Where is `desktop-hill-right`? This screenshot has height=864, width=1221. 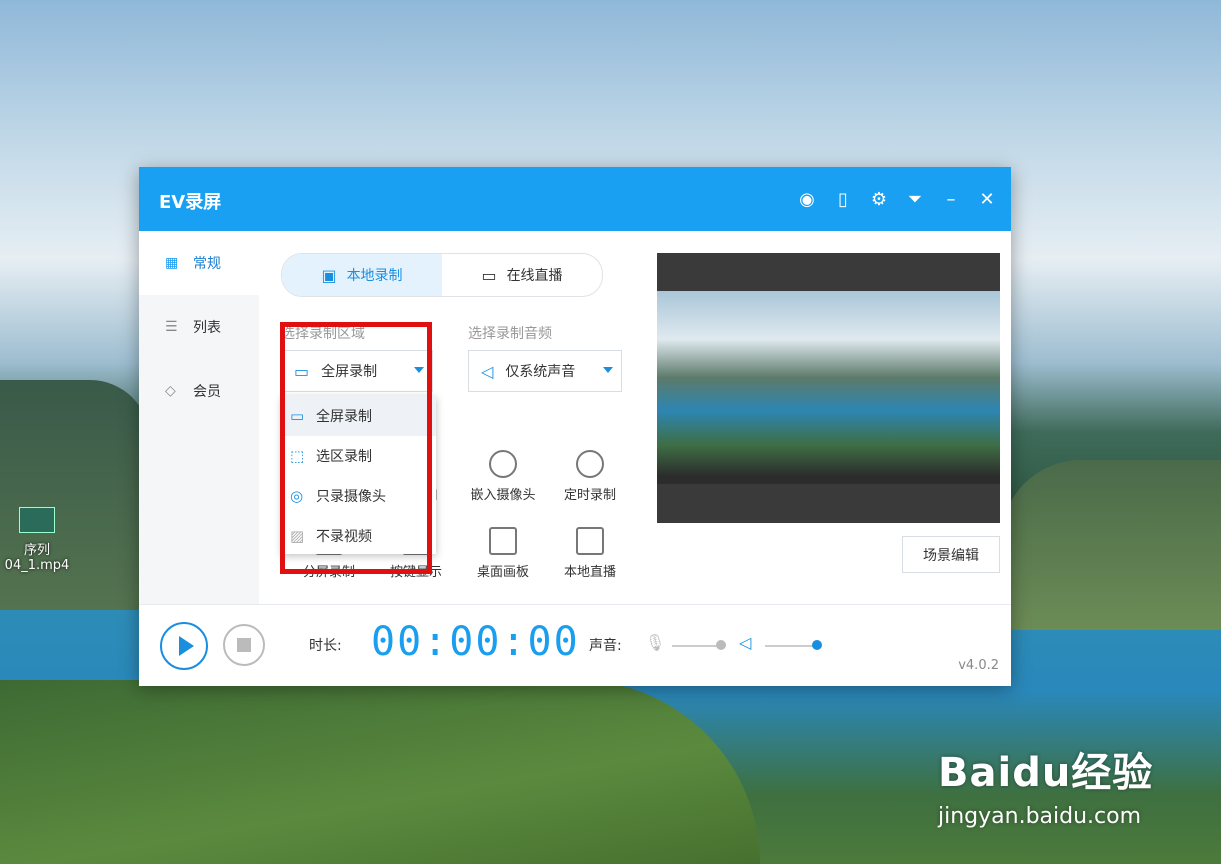 desktop-hill-right is located at coordinates (1111, 545).